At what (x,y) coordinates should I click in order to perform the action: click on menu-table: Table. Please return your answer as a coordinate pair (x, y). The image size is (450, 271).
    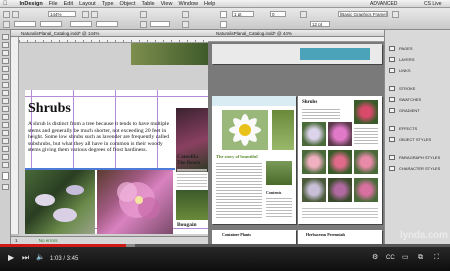
    Looking at the image, I should click on (147, 4).